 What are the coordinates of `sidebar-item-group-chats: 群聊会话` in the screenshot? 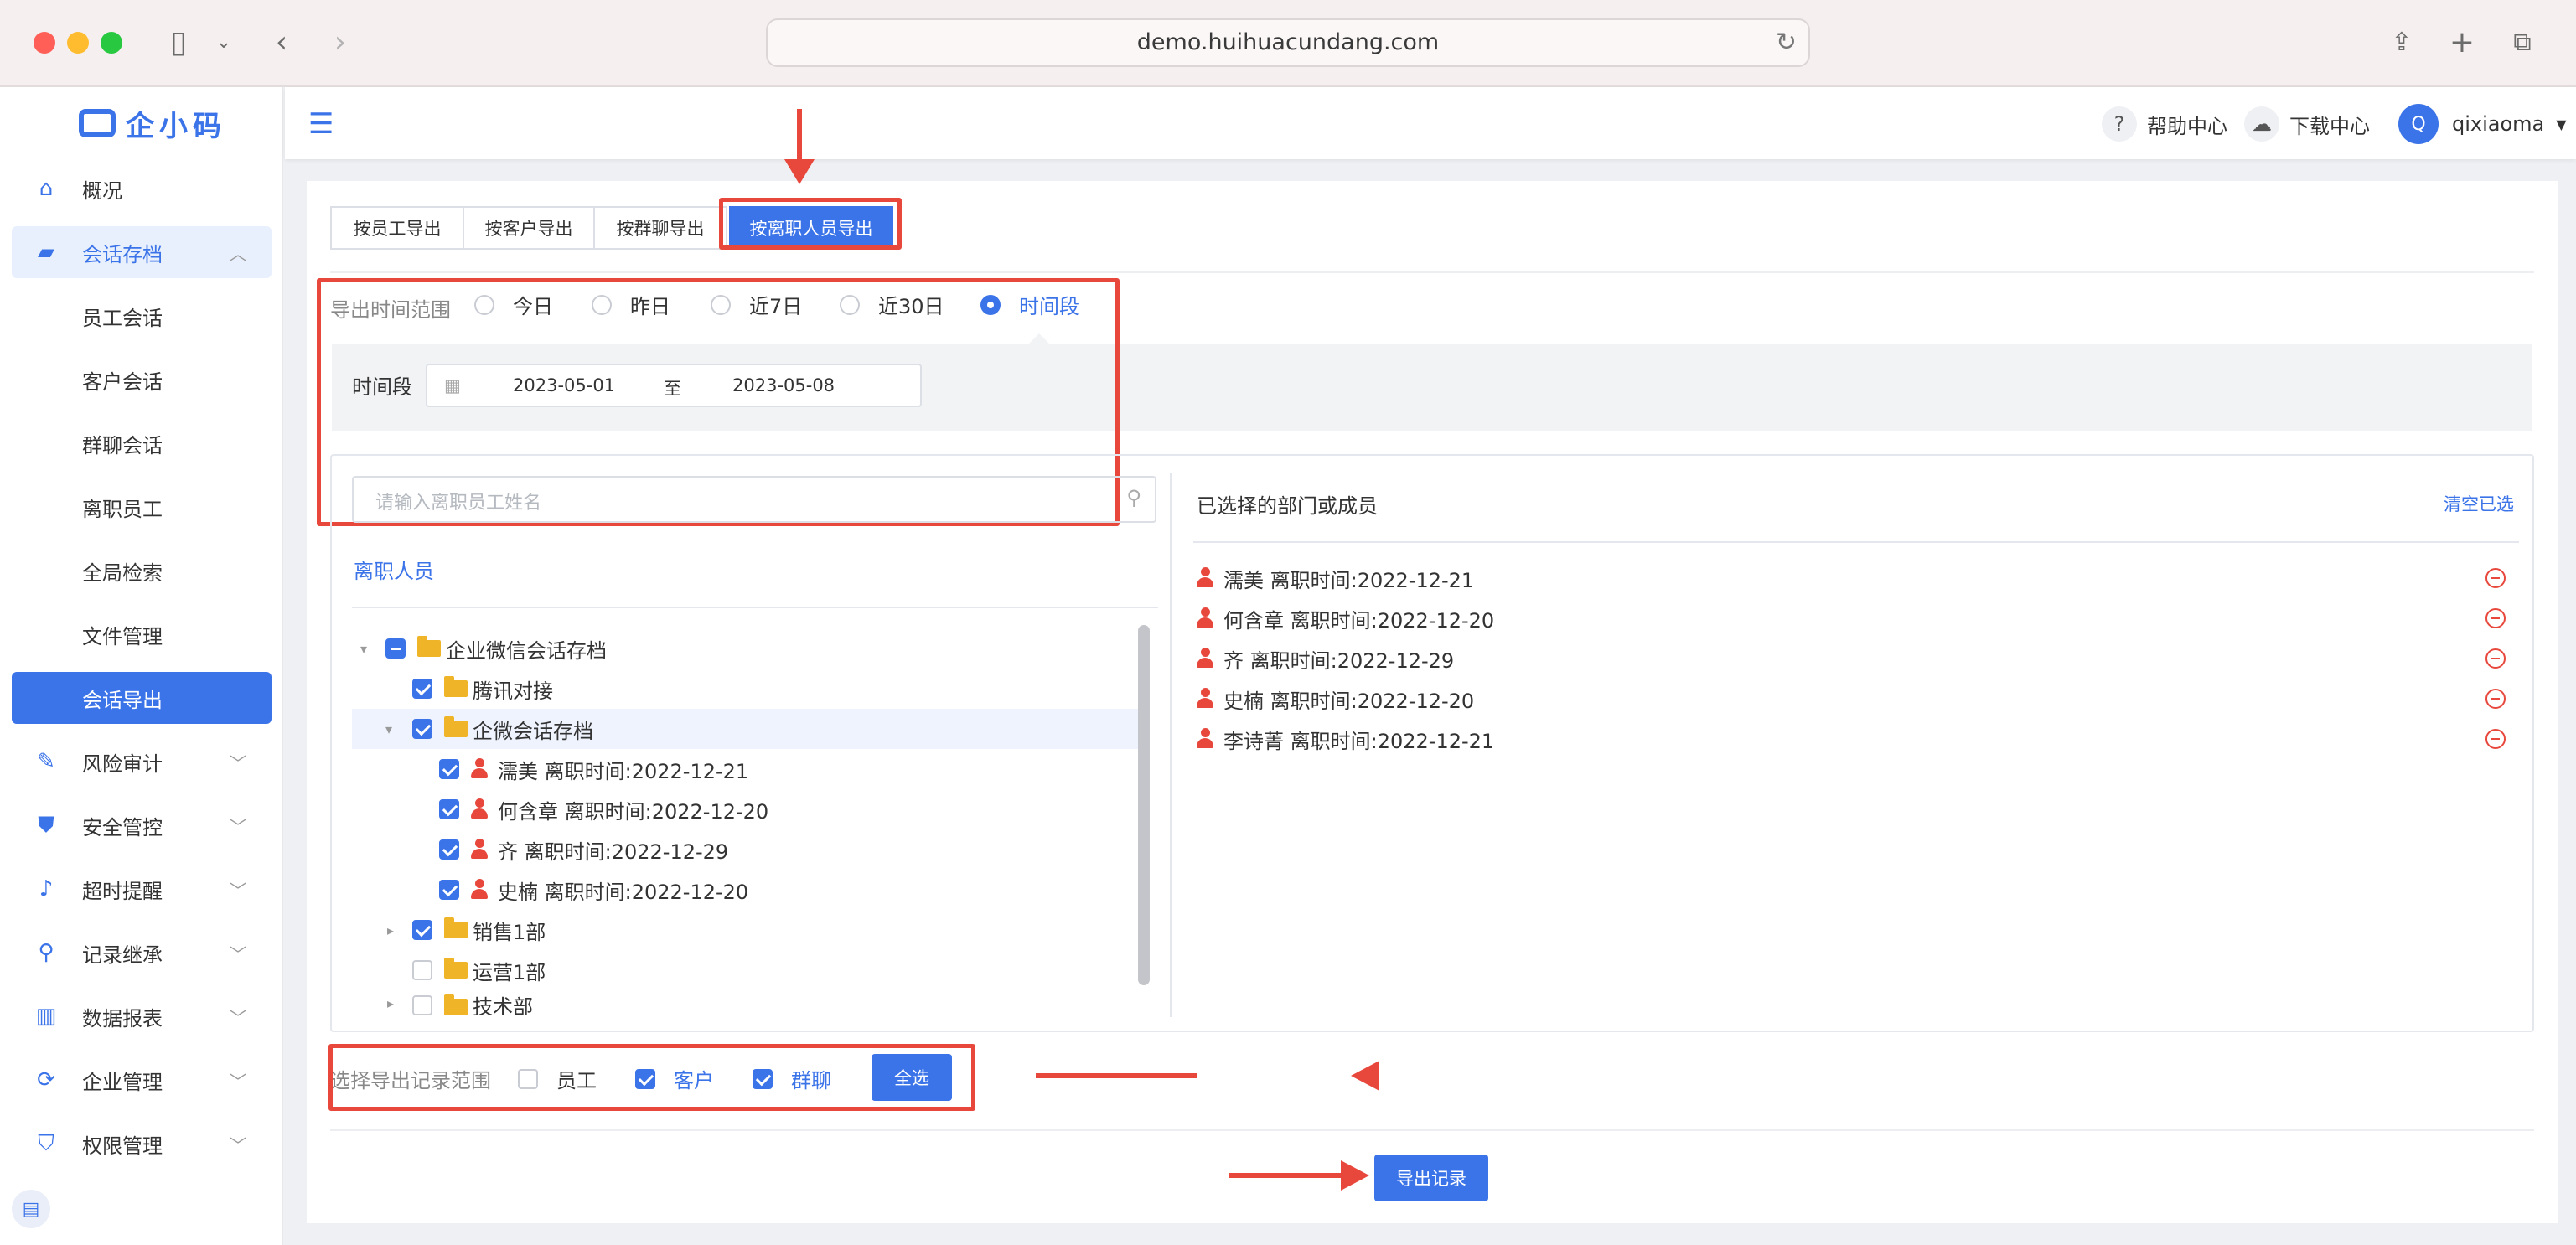 It's located at (142, 443).